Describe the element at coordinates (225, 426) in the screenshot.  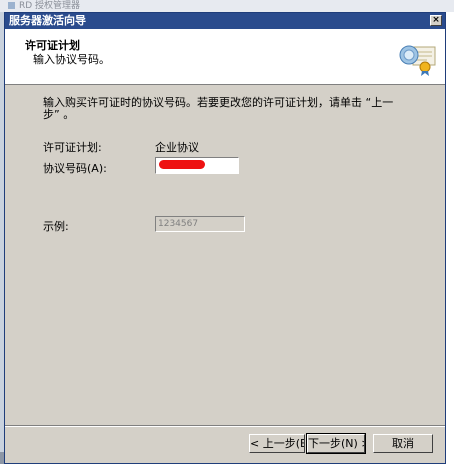
I see `button-separator` at that location.